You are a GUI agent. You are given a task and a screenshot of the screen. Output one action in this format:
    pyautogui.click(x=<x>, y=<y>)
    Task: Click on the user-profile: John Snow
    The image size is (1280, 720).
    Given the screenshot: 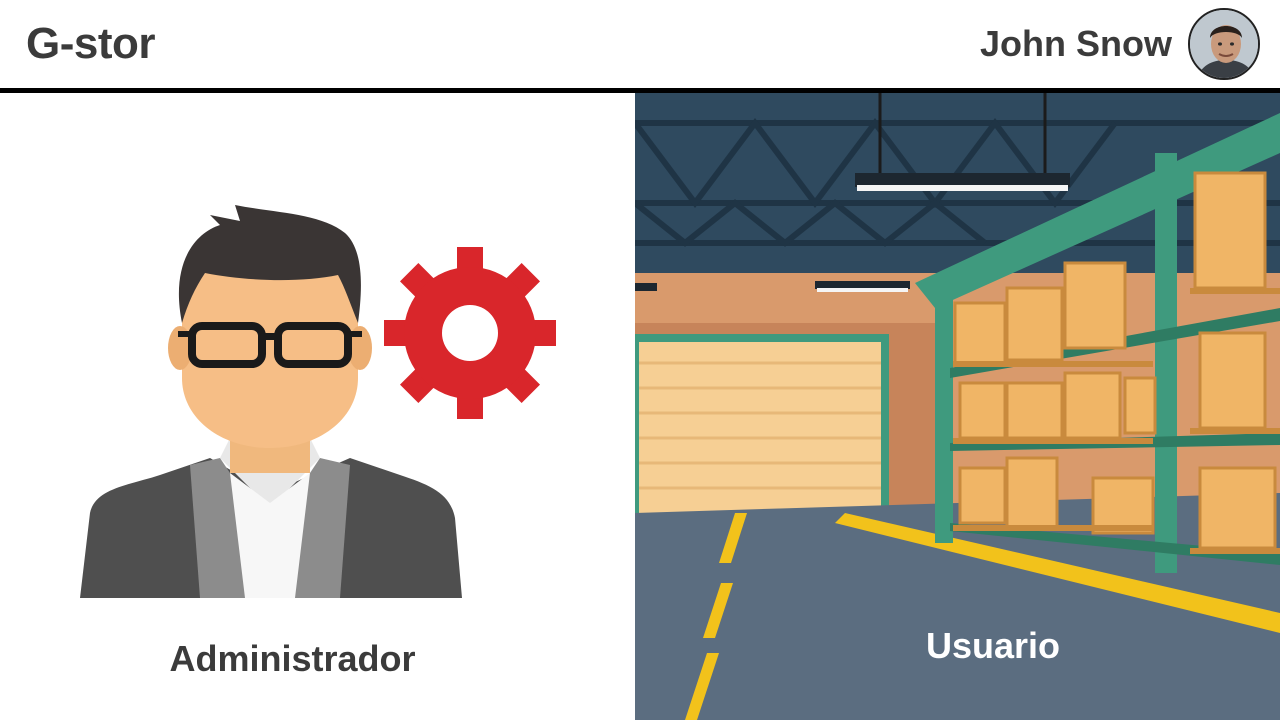 What is the action you would take?
    pyautogui.click(x=1120, y=44)
    